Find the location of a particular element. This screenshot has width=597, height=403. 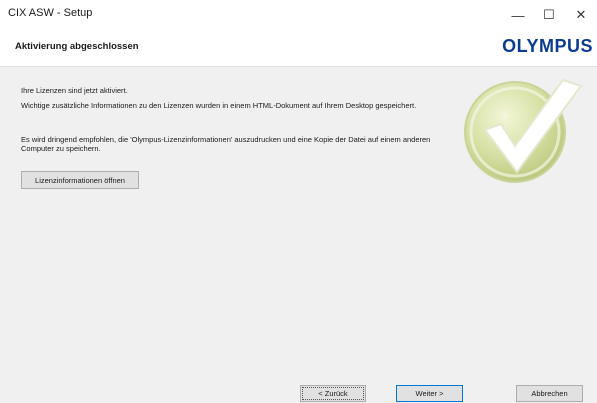

next-button: Weiter > is located at coordinates (429, 393).